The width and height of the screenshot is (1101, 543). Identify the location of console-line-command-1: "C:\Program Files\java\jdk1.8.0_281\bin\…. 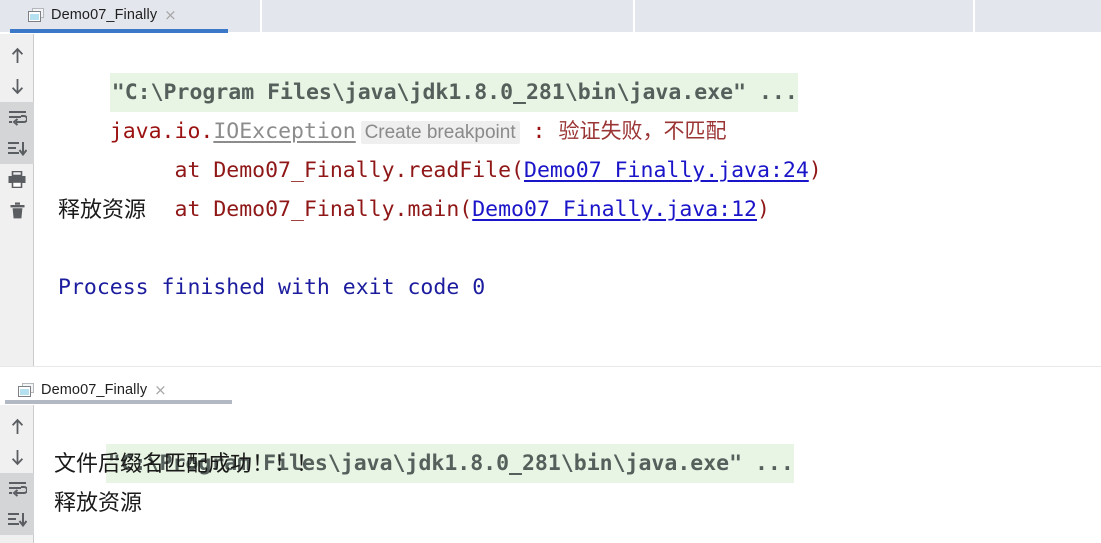
(568, 73).